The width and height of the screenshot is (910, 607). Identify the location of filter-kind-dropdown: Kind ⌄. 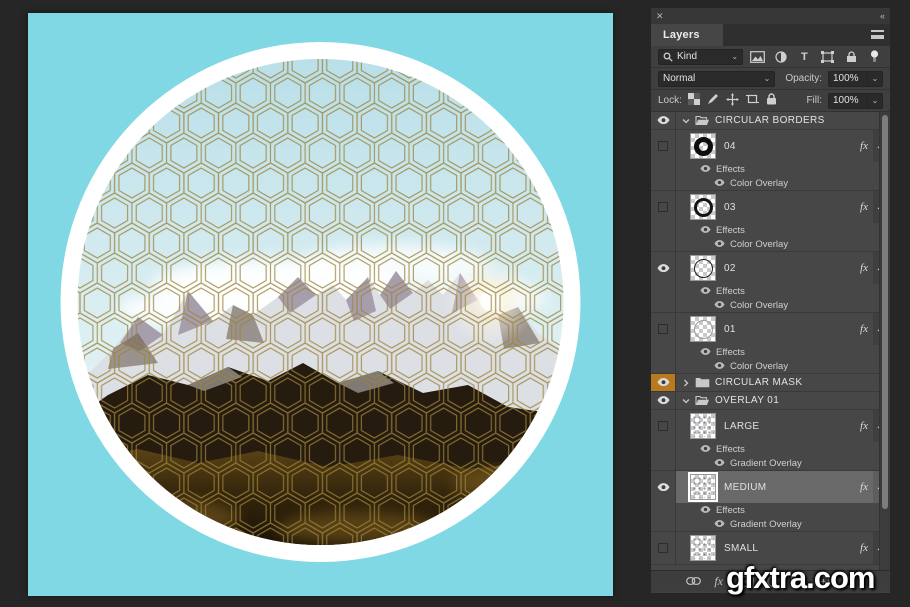
(701, 56).